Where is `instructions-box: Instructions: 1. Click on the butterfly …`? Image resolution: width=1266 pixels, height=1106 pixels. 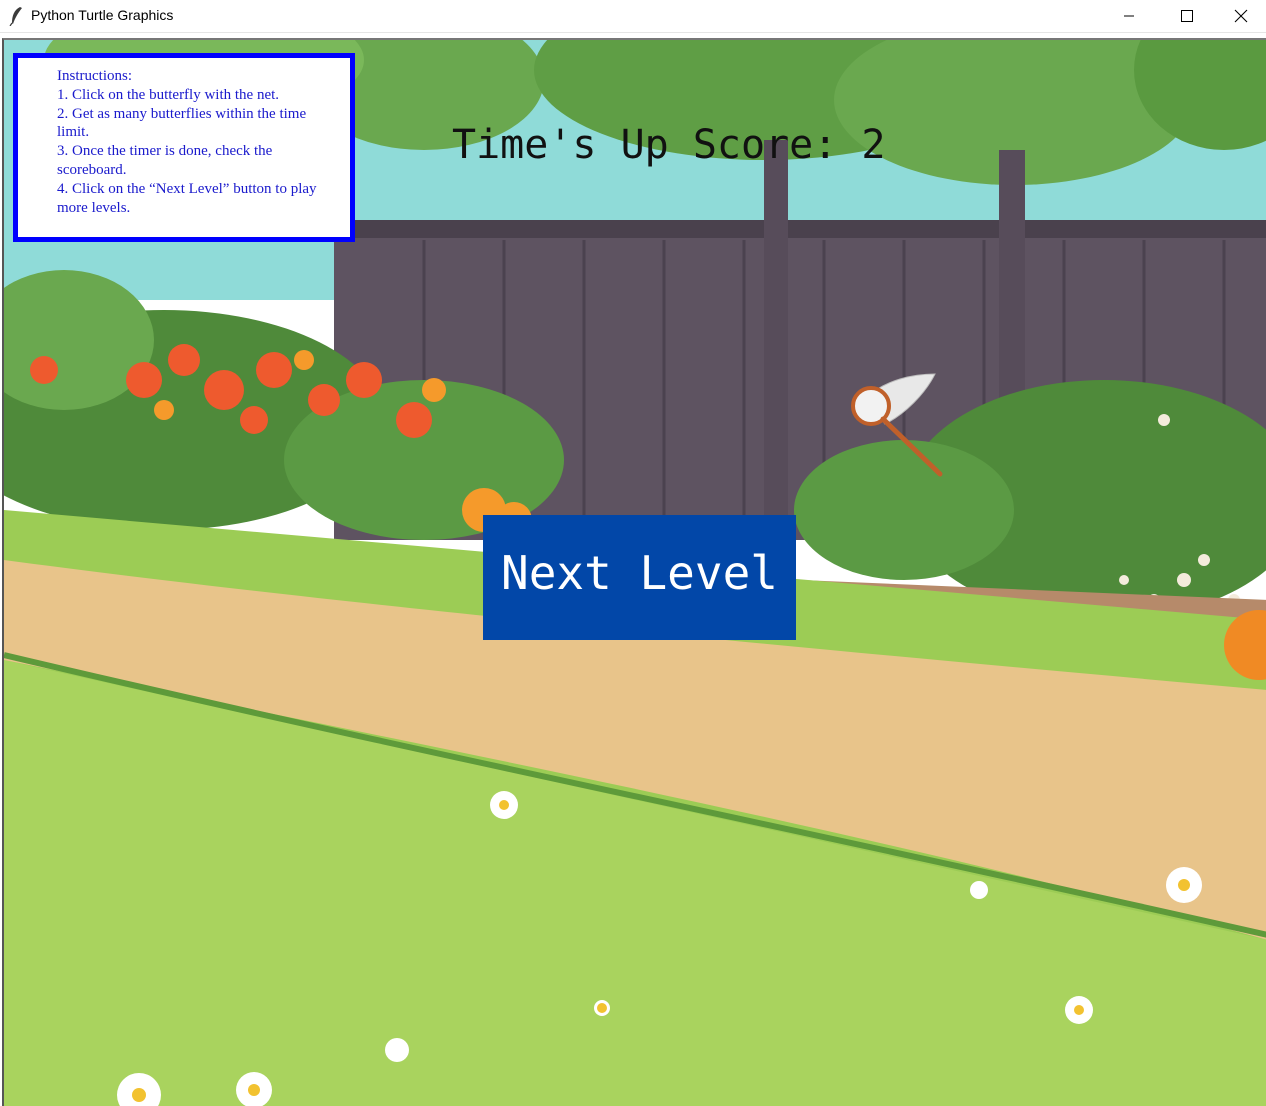
instructions-box: Instructions: 1. Click on the butterfly … is located at coordinates (184, 147).